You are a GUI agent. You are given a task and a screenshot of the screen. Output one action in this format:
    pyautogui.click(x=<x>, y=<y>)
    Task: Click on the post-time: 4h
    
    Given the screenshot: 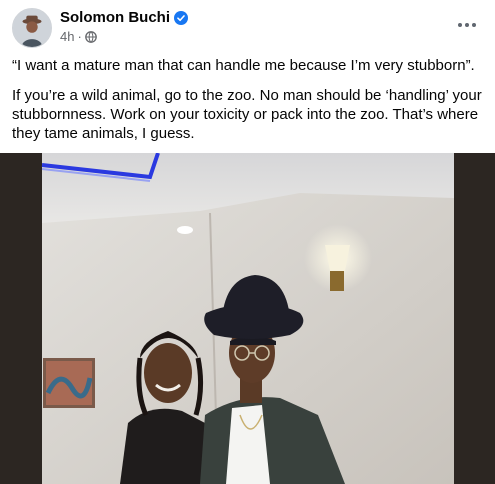 What is the action you would take?
    pyautogui.click(x=67, y=36)
    